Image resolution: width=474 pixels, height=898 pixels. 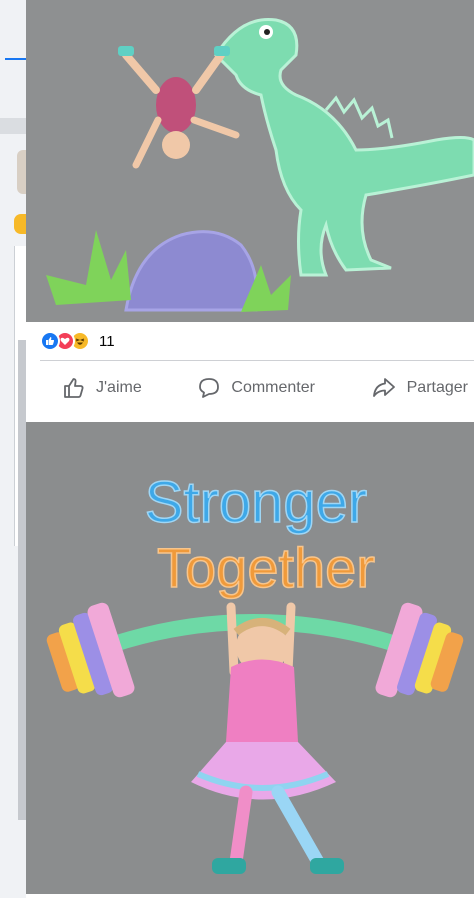 I want to click on reaction-count: 11, so click(x=107, y=341).